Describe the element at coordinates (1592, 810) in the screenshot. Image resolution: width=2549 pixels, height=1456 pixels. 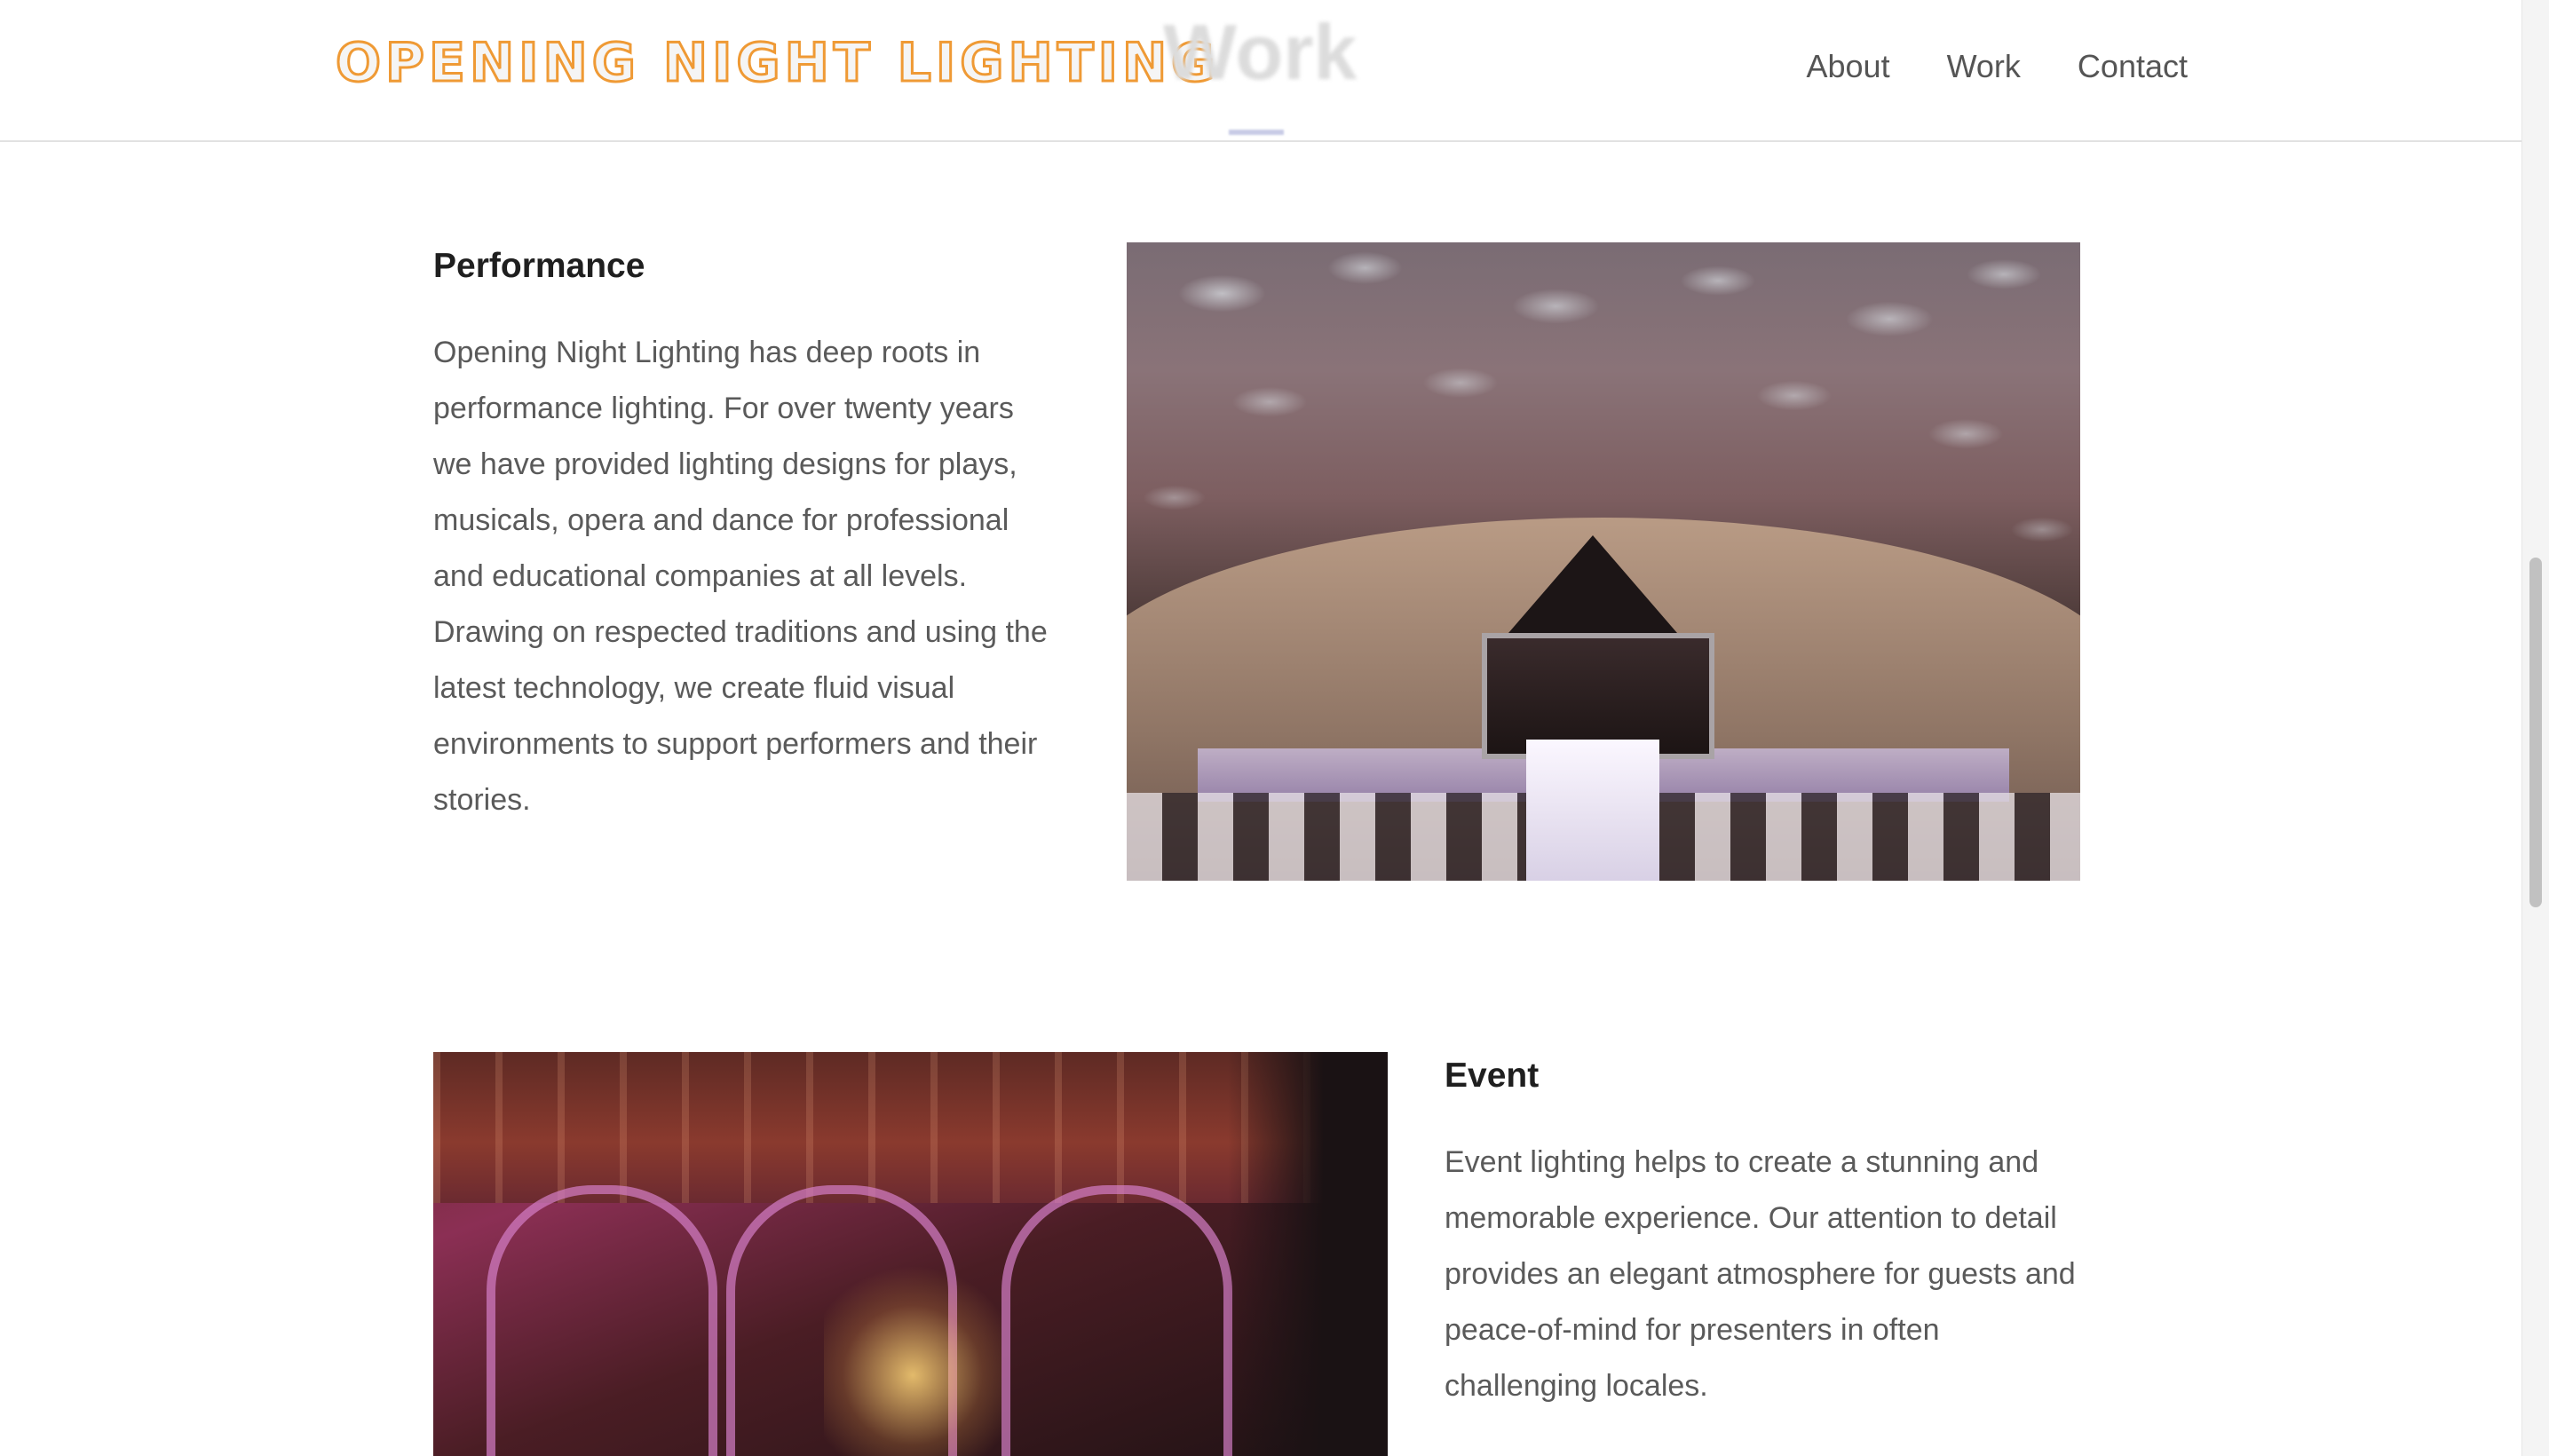
I see `photo-runway` at that location.